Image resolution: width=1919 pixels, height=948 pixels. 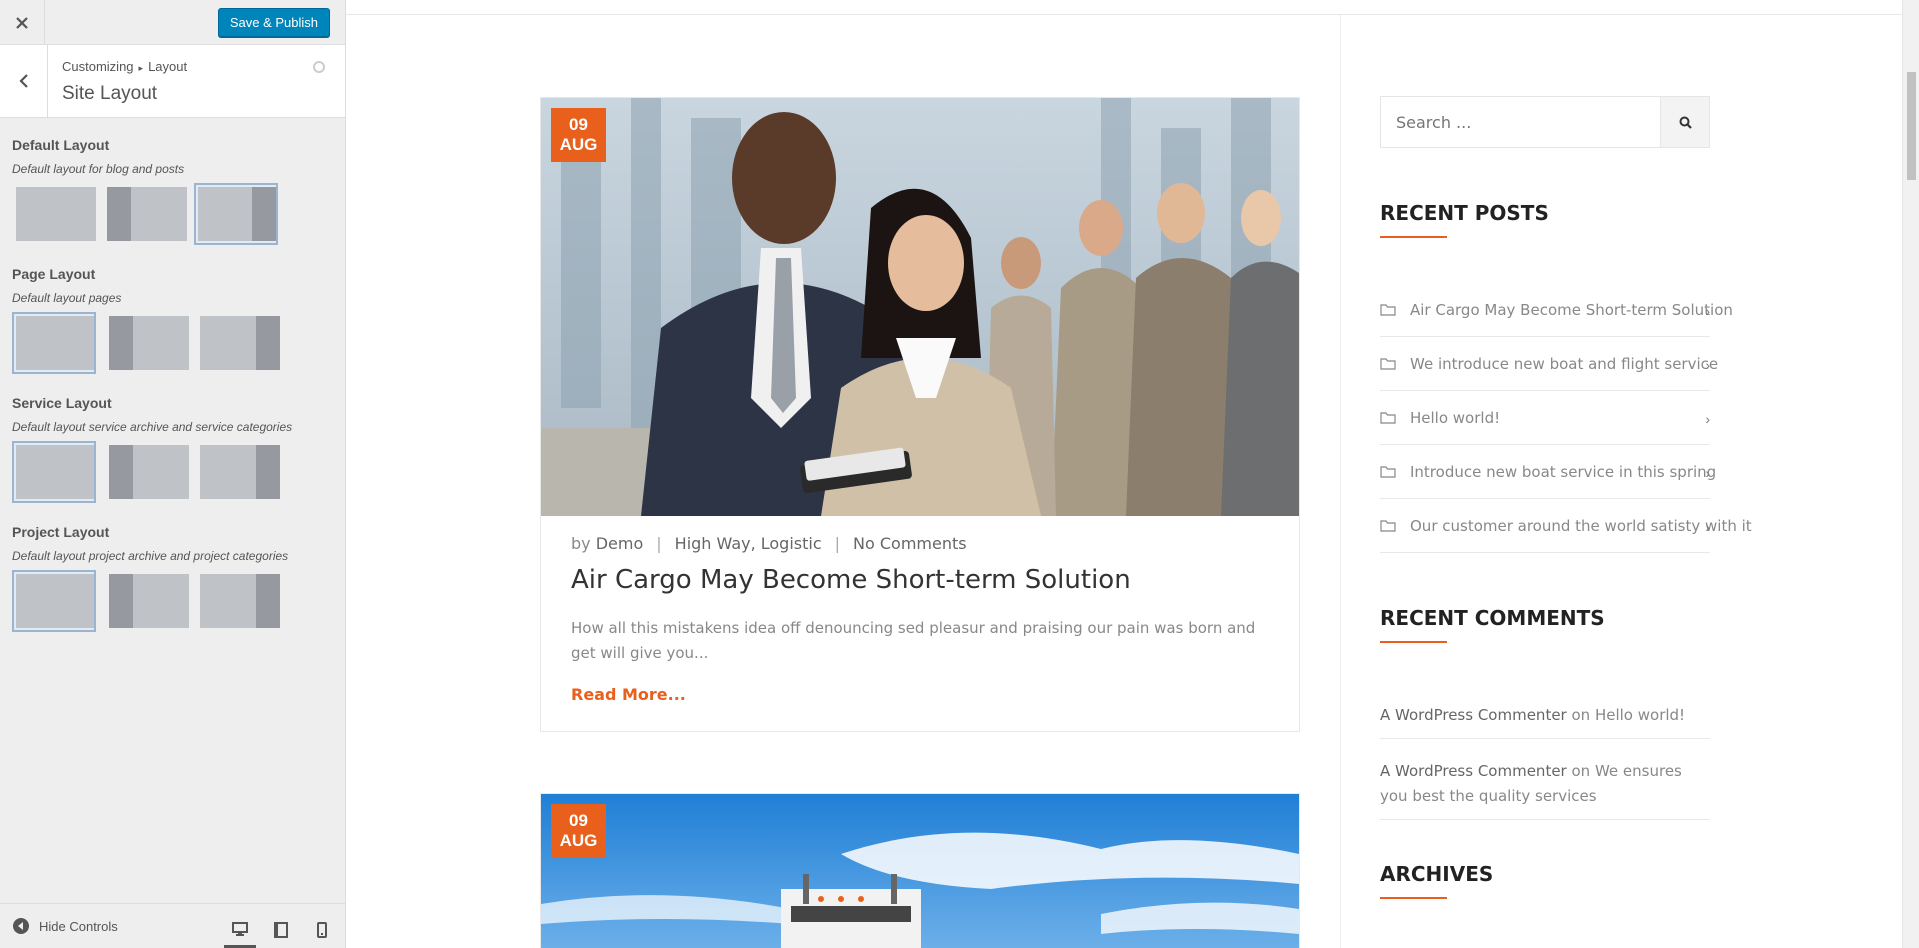 I want to click on tablet-icon, so click(x=281, y=930).